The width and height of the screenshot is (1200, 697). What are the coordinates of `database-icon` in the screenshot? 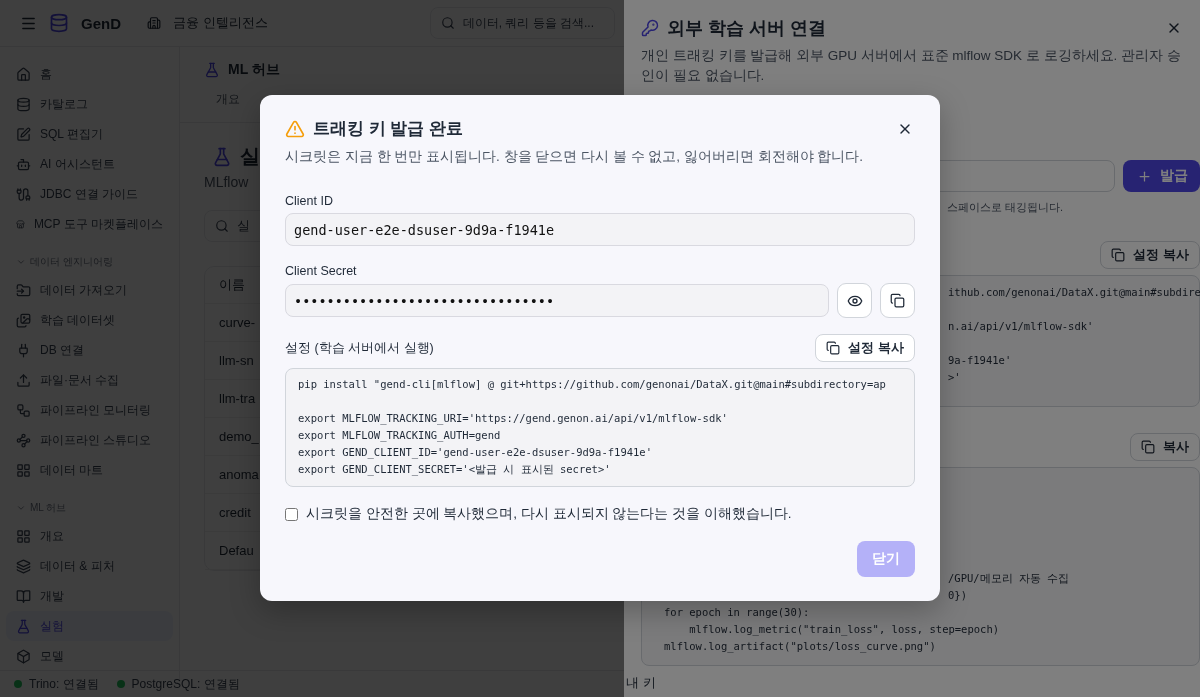 It's located at (23, 104).